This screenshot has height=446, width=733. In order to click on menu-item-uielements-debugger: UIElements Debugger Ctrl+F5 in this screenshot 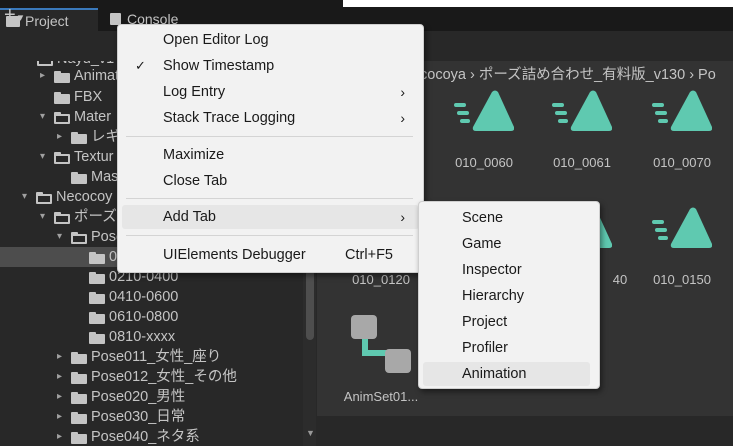, I will do `click(270, 255)`.